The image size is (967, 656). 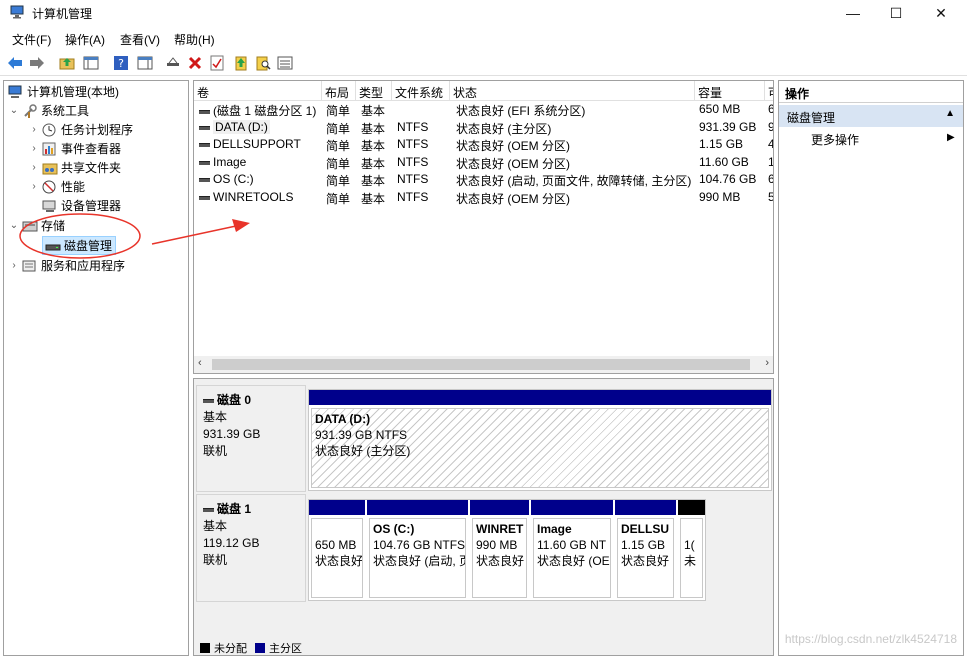 What do you see at coordinates (374, 91) in the screenshot?
I see `column-header-type: 类型` at bounding box center [374, 91].